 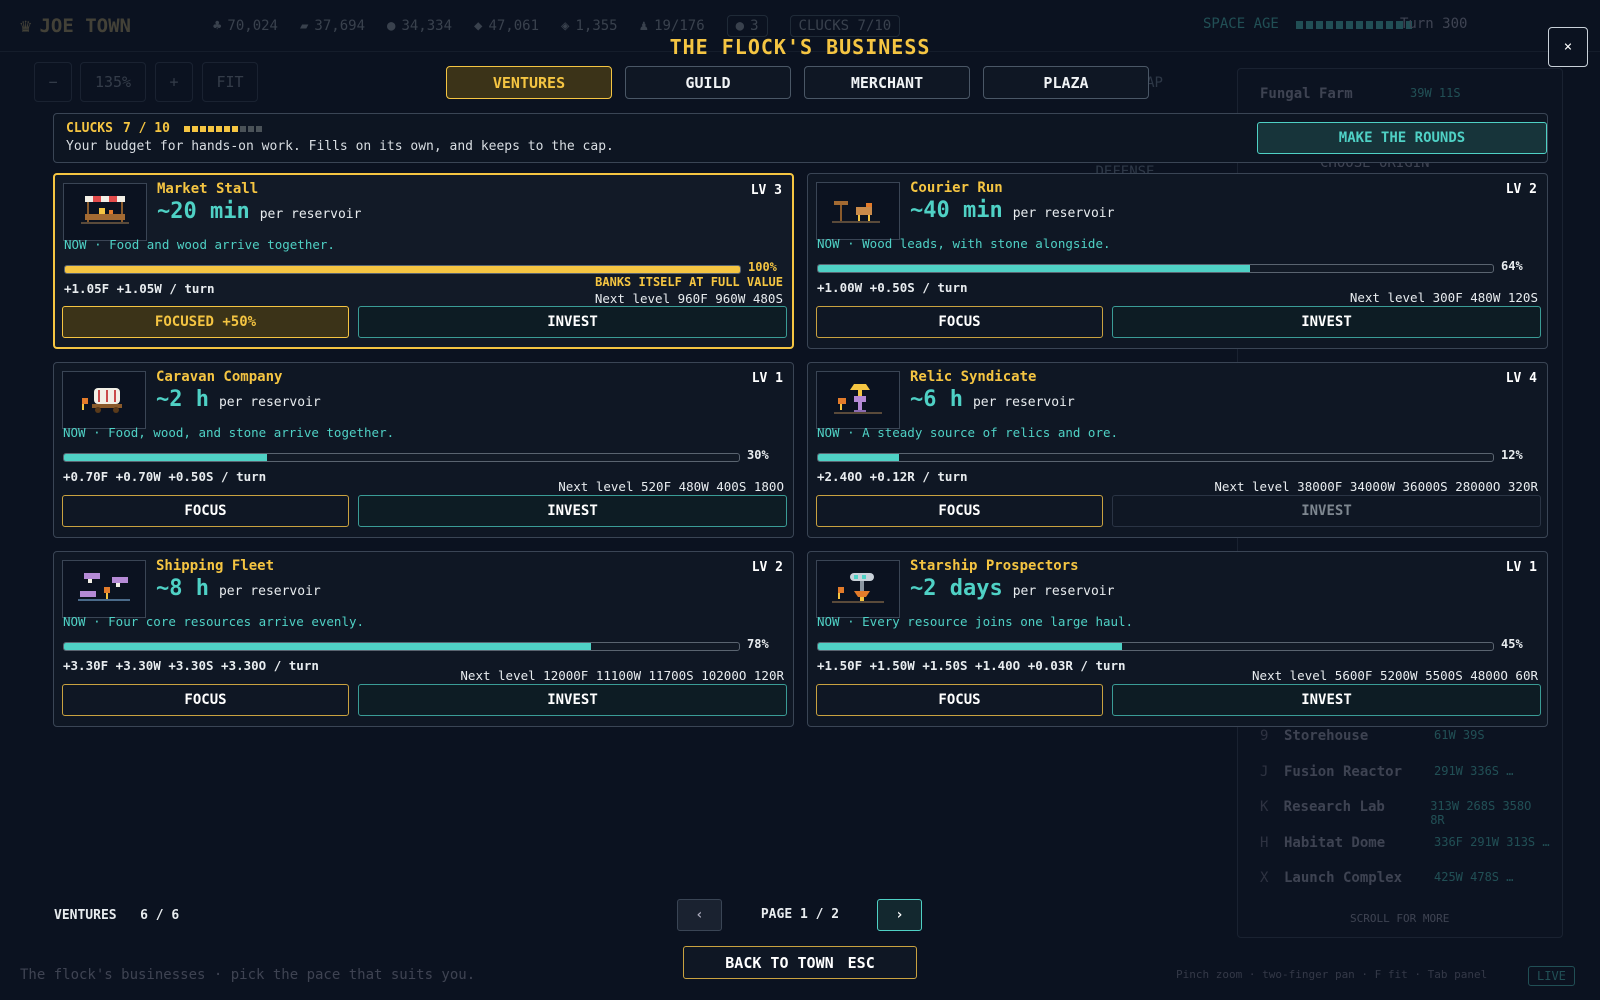 What do you see at coordinates (208, 189) in the screenshot?
I see `venture-name: Market Stall` at bounding box center [208, 189].